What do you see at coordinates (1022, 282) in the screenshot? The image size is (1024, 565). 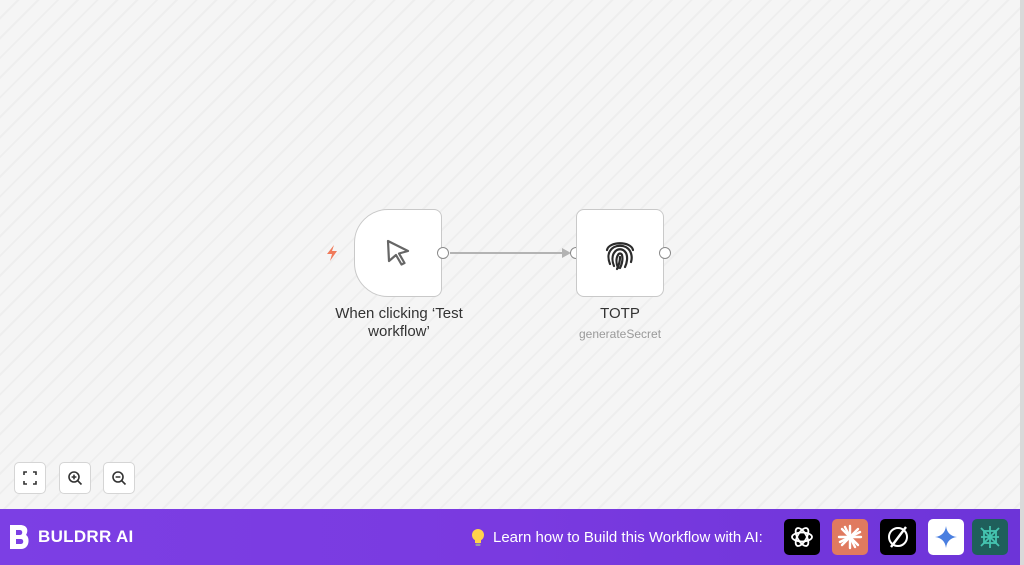 I see `scrollbar` at bounding box center [1022, 282].